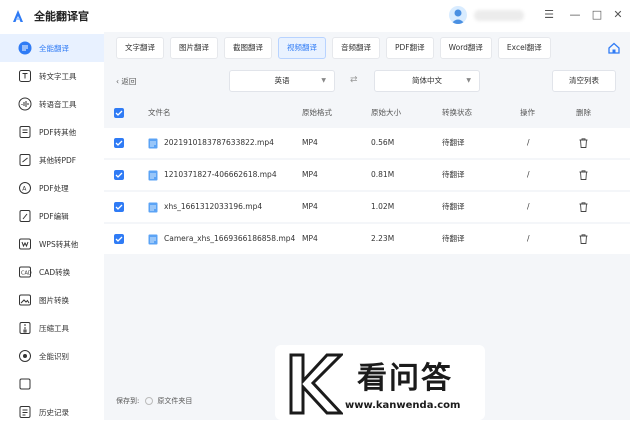 This screenshot has height=426, width=630. Describe the element at coordinates (220, 174) in the screenshot. I see `file-name: 1210371827-406662618.mp4` at that location.